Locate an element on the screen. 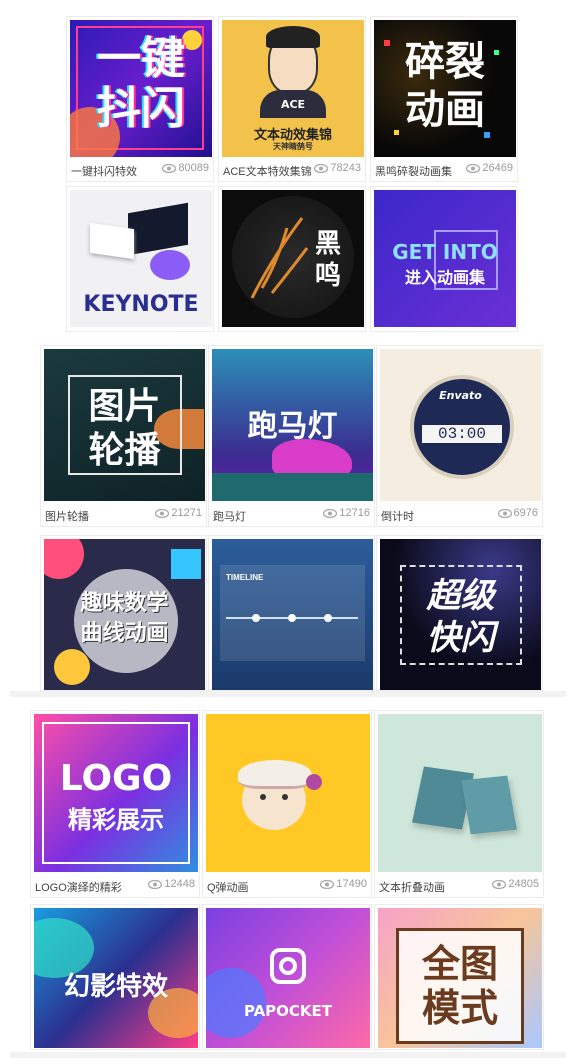  card-paomadeng: 跑马灯 跑马灯 12716 is located at coordinates (291, 436).